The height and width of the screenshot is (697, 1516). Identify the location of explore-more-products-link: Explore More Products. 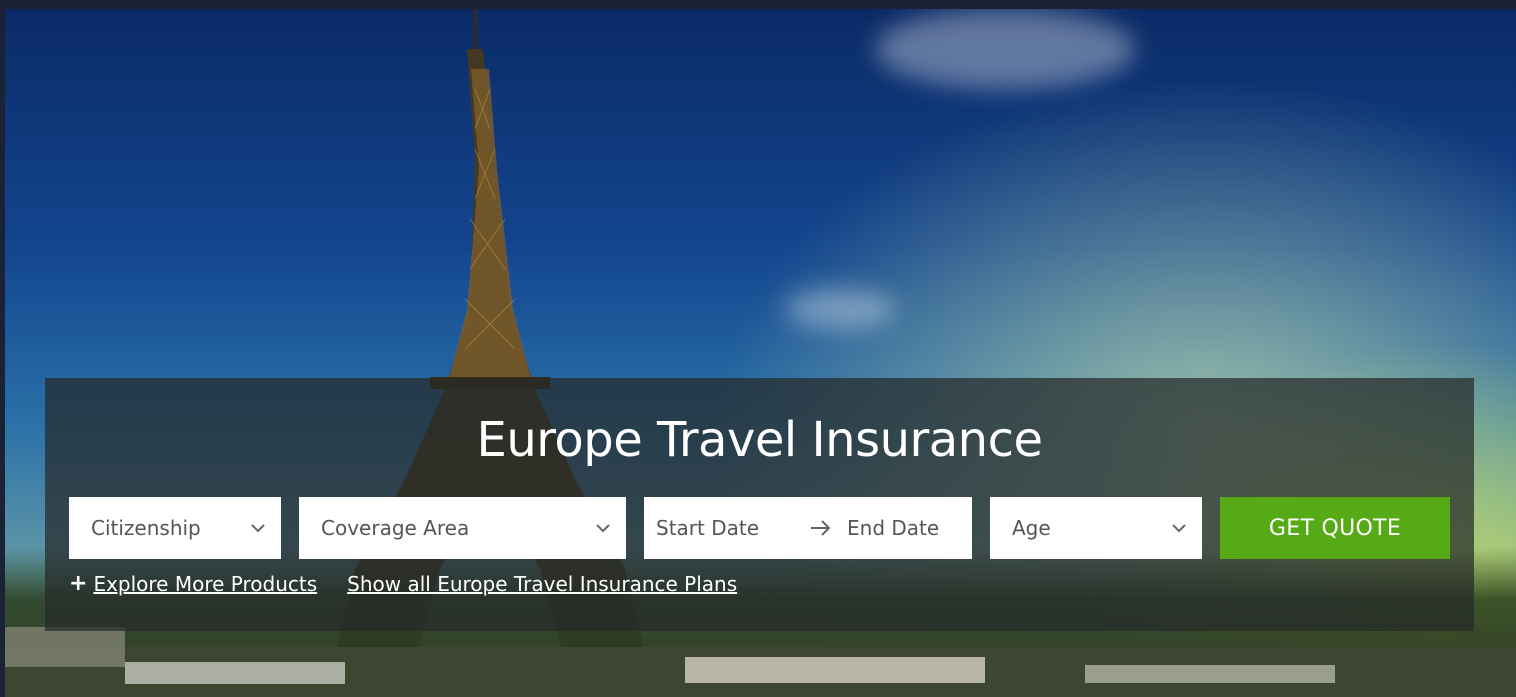
(205, 584).